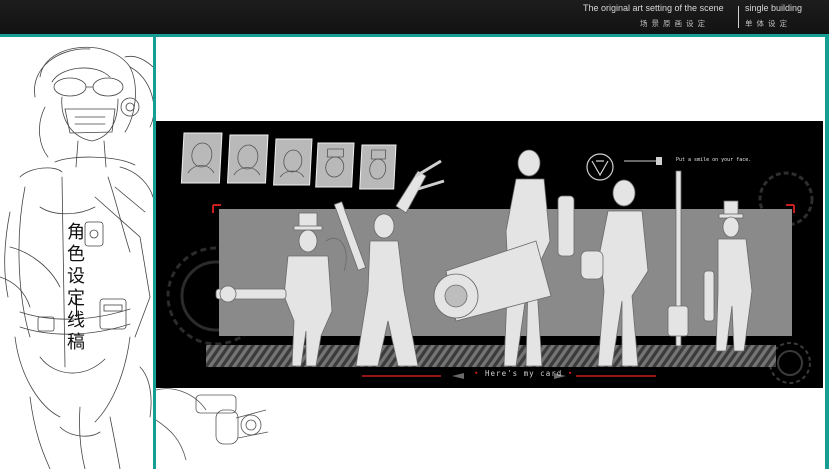 This screenshot has height=469, width=829. What do you see at coordinates (653, 8) in the screenshot?
I see `header-title-en: The original art setting of the scene` at bounding box center [653, 8].